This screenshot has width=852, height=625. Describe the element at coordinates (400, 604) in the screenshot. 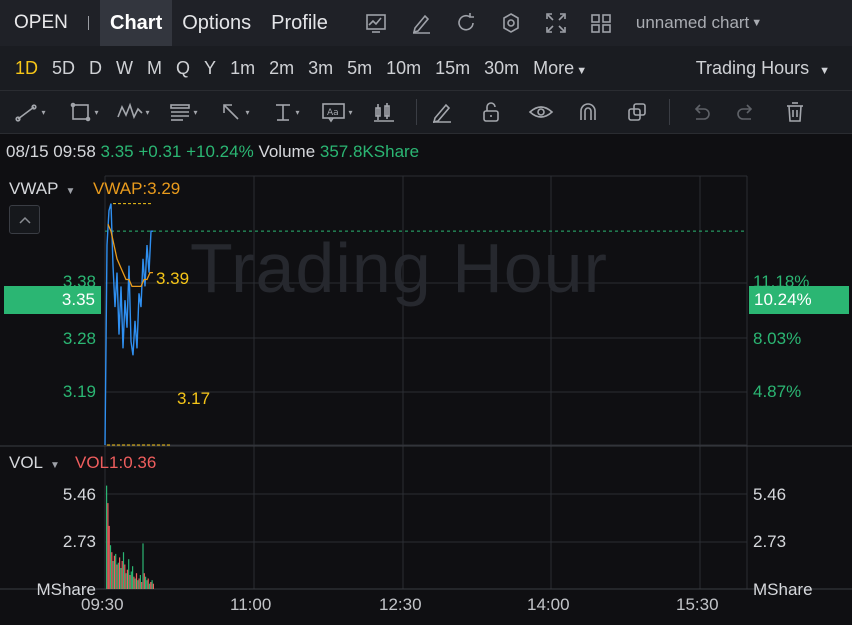

I see `time-axis-tick: 12:30` at that location.